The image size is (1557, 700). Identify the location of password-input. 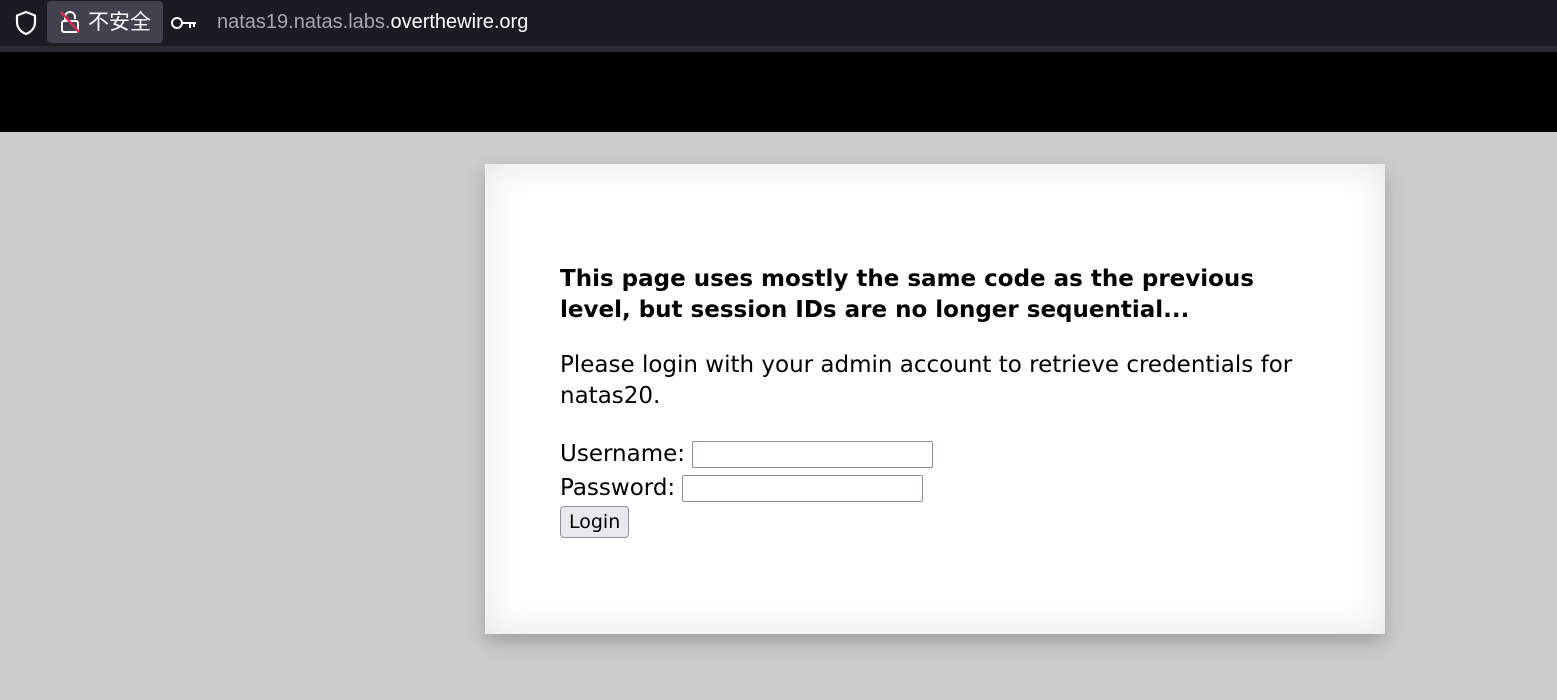
(803, 488).